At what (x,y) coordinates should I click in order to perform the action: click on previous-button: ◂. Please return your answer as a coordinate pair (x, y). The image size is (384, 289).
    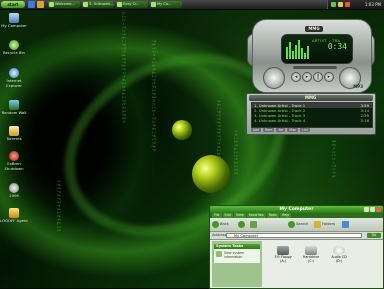
    Looking at the image, I should click on (296, 77).